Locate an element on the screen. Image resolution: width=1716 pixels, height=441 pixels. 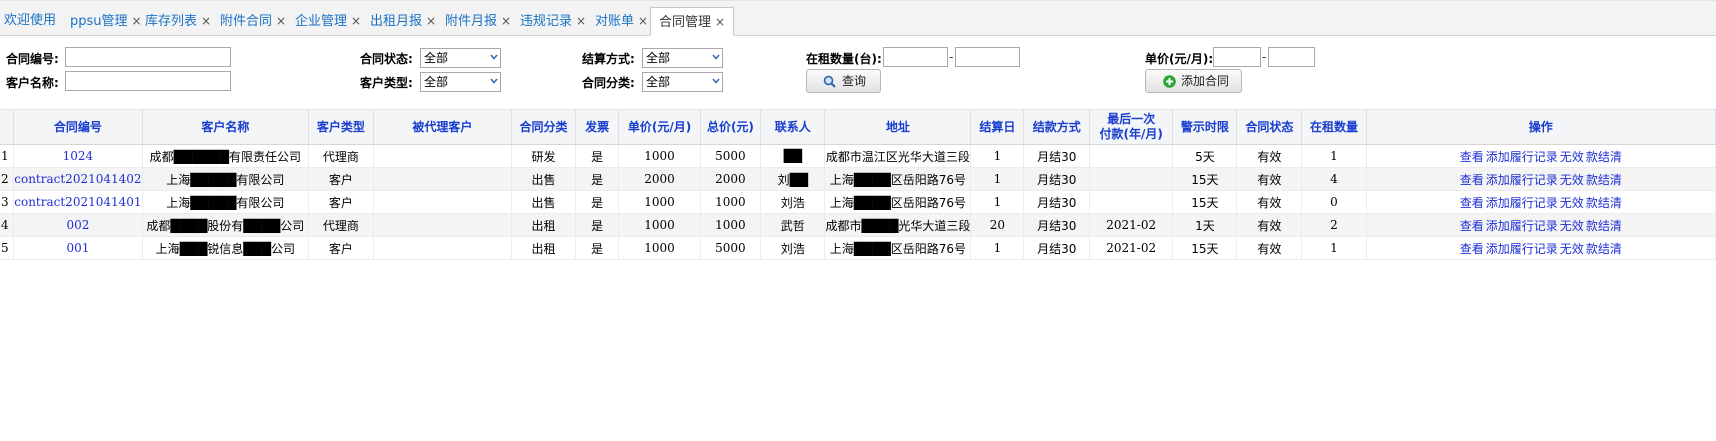
header-cell: 地址 is located at coordinates (898, 127).